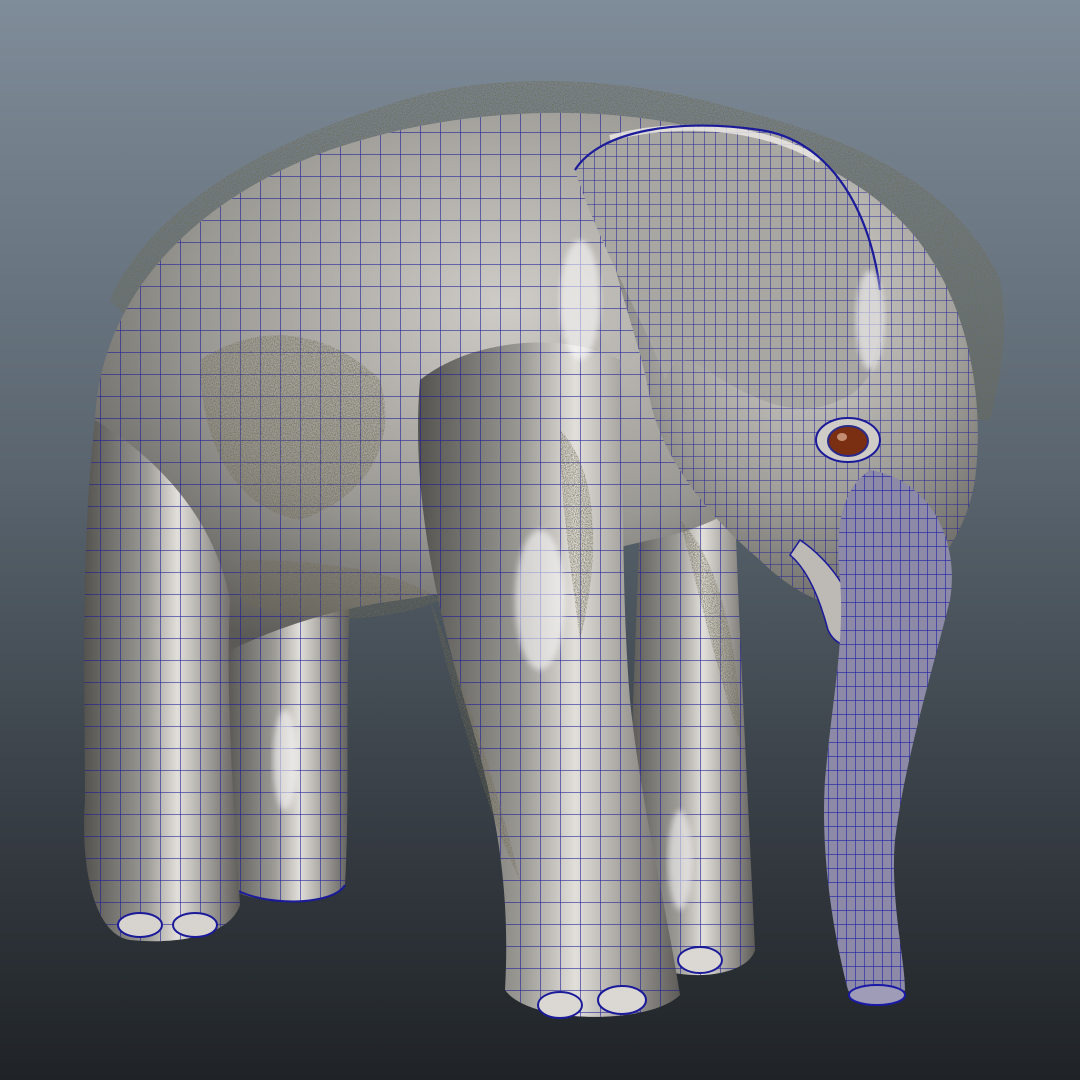  I want to click on elephant-eye, so click(848, 440).